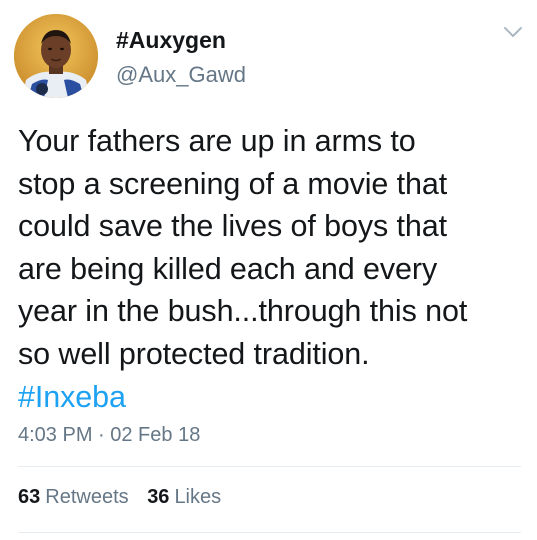 The image size is (537, 540). I want to click on tweet-text-line: are being killed each and every, so click(228, 268).